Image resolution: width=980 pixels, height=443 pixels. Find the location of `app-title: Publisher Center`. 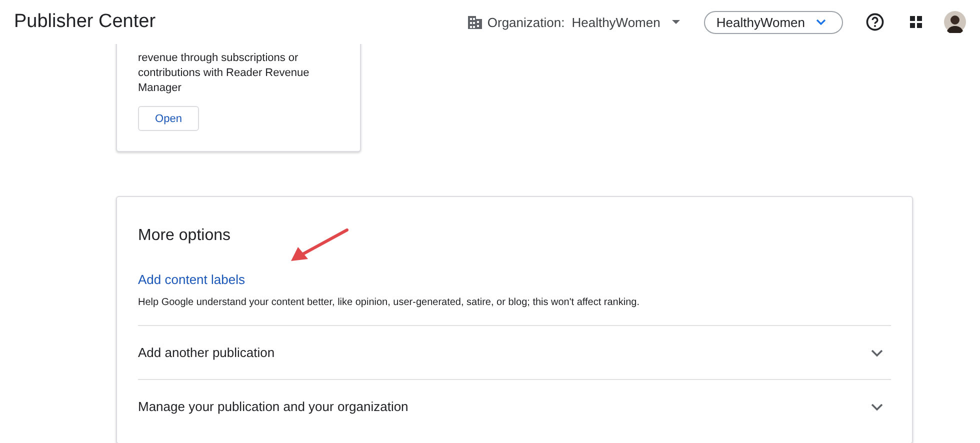

app-title: Publisher Center is located at coordinates (85, 22).